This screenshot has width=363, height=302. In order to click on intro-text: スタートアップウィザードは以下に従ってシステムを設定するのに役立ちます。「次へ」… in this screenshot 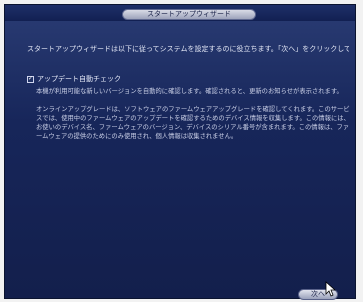, I will do `click(188, 49)`.